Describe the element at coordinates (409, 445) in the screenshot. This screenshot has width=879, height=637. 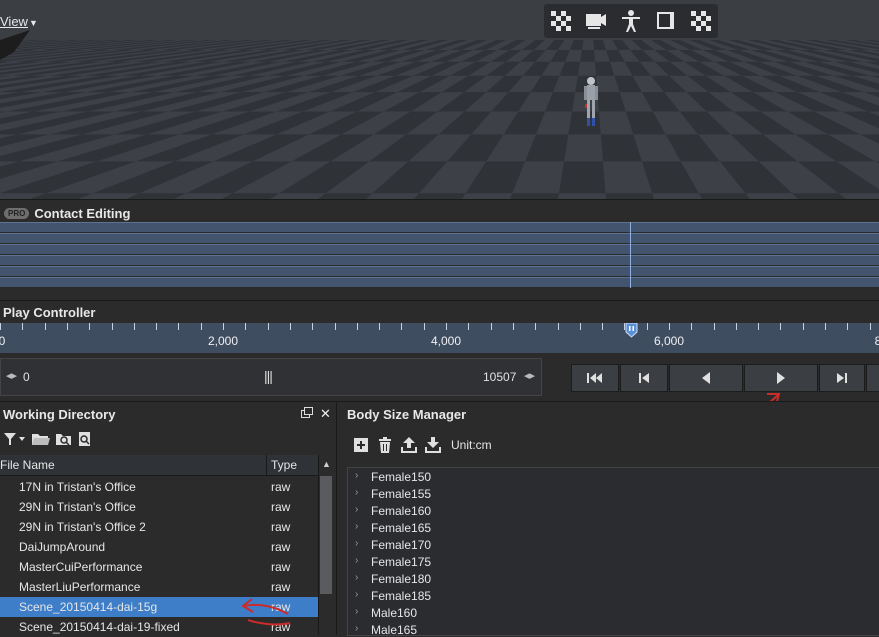
I see `export-icon` at that location.